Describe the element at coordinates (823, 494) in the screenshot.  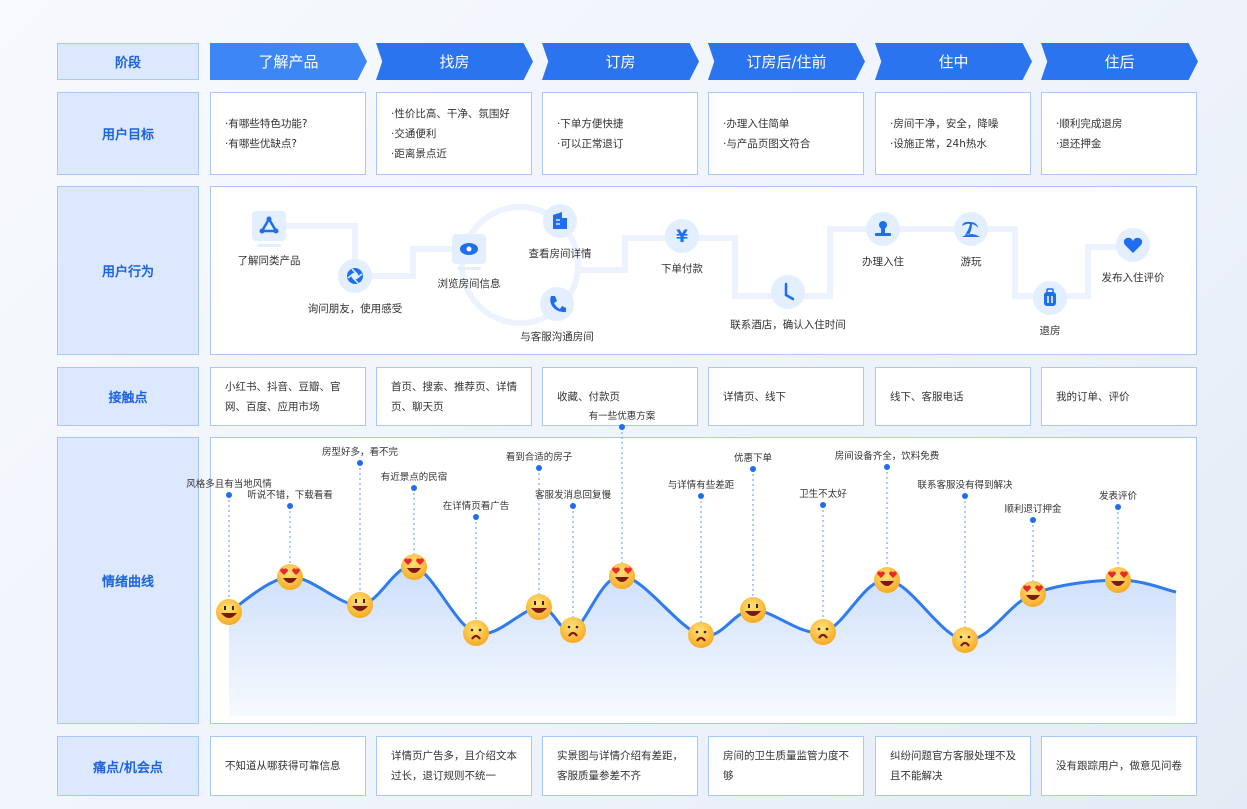
I see `emotion-label: 卫生不太好` at that location.